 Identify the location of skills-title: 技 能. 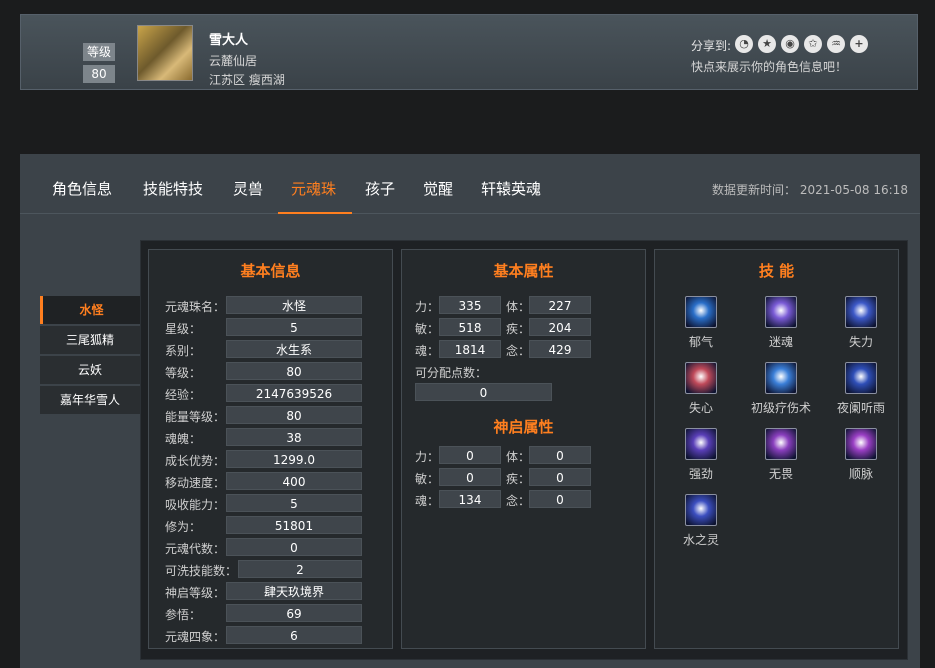
(776, 271).